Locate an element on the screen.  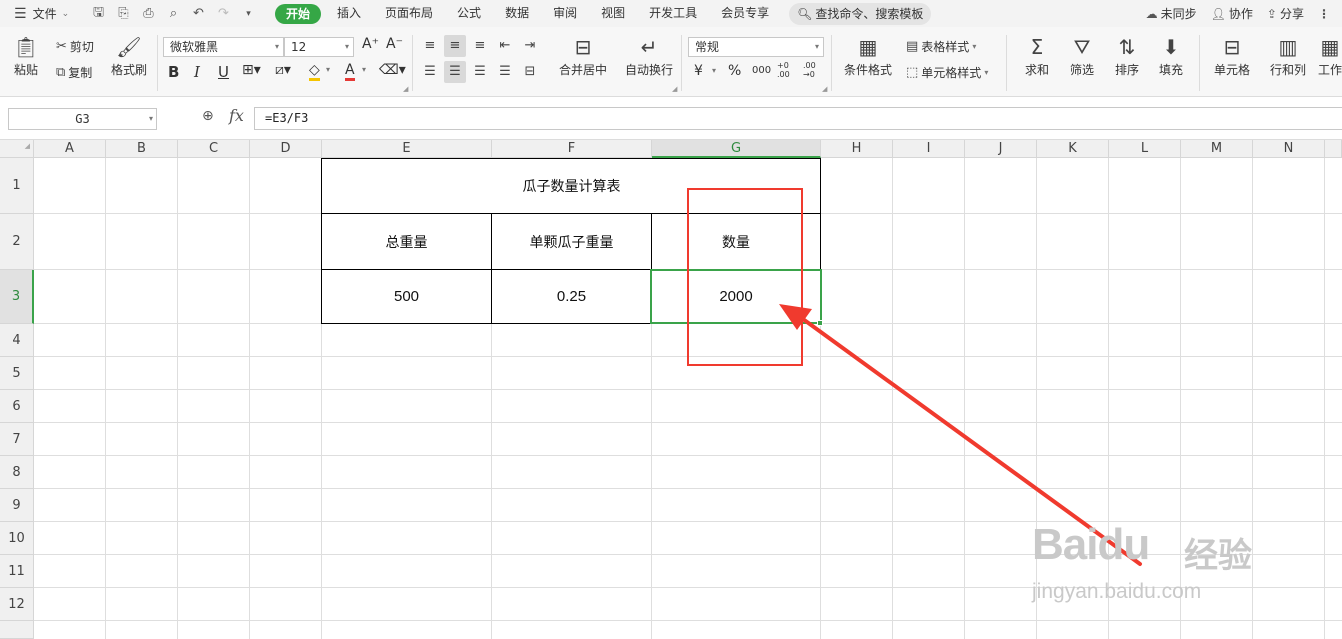
format-painter-button: 🖌︎ 格式刷 is located at coordinates (129, 55).